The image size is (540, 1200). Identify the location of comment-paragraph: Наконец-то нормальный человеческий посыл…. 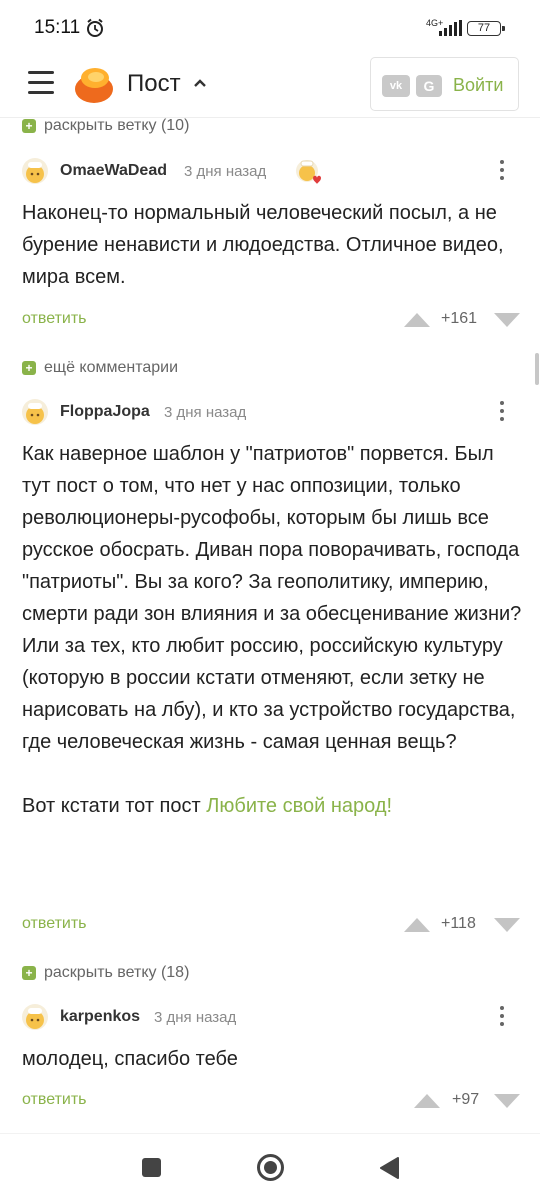
(263, 245).